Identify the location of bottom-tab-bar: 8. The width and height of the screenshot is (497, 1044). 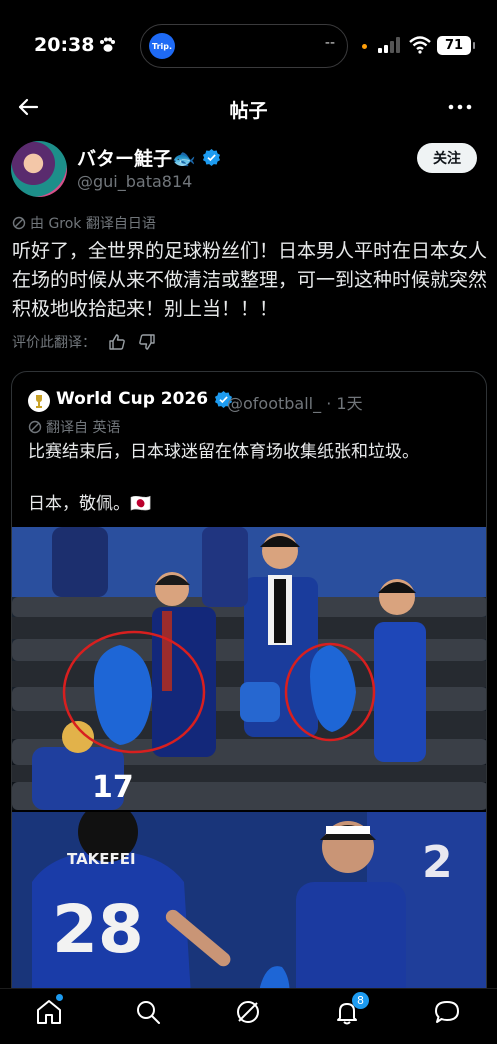
(248, 1016).